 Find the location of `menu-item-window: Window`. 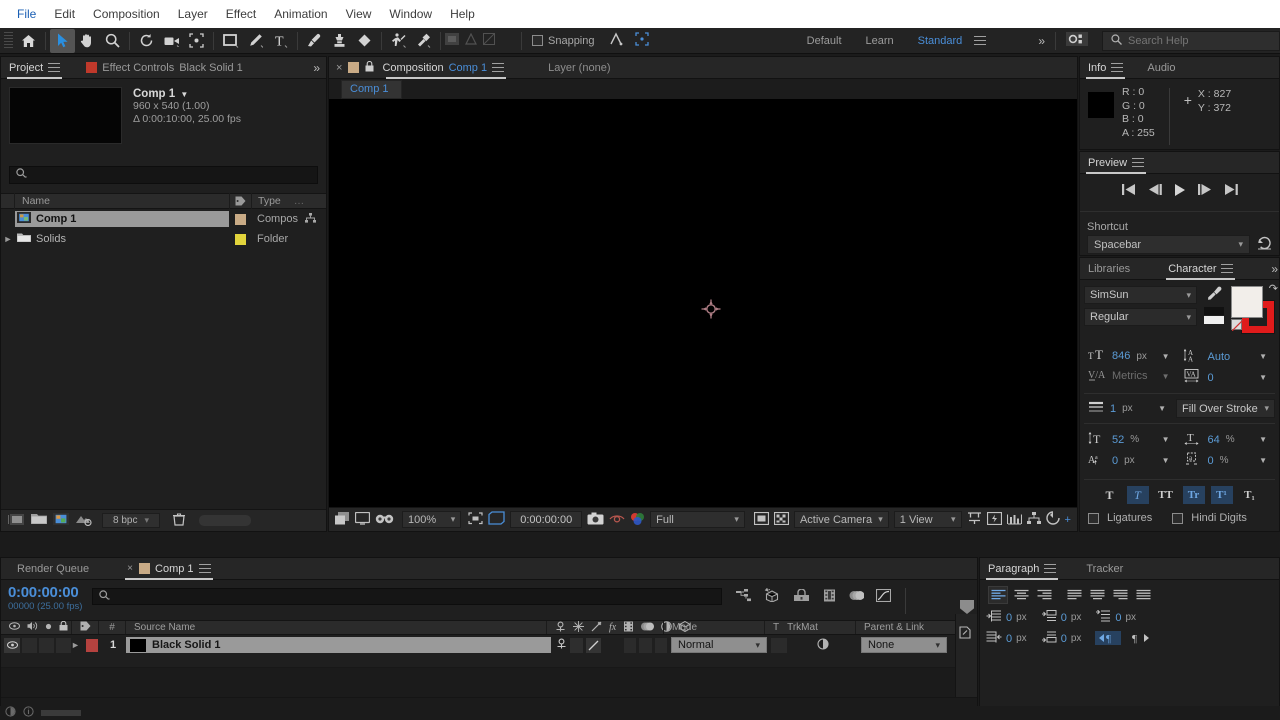

menu-item-window: Window is located at coordinates (410, 14).